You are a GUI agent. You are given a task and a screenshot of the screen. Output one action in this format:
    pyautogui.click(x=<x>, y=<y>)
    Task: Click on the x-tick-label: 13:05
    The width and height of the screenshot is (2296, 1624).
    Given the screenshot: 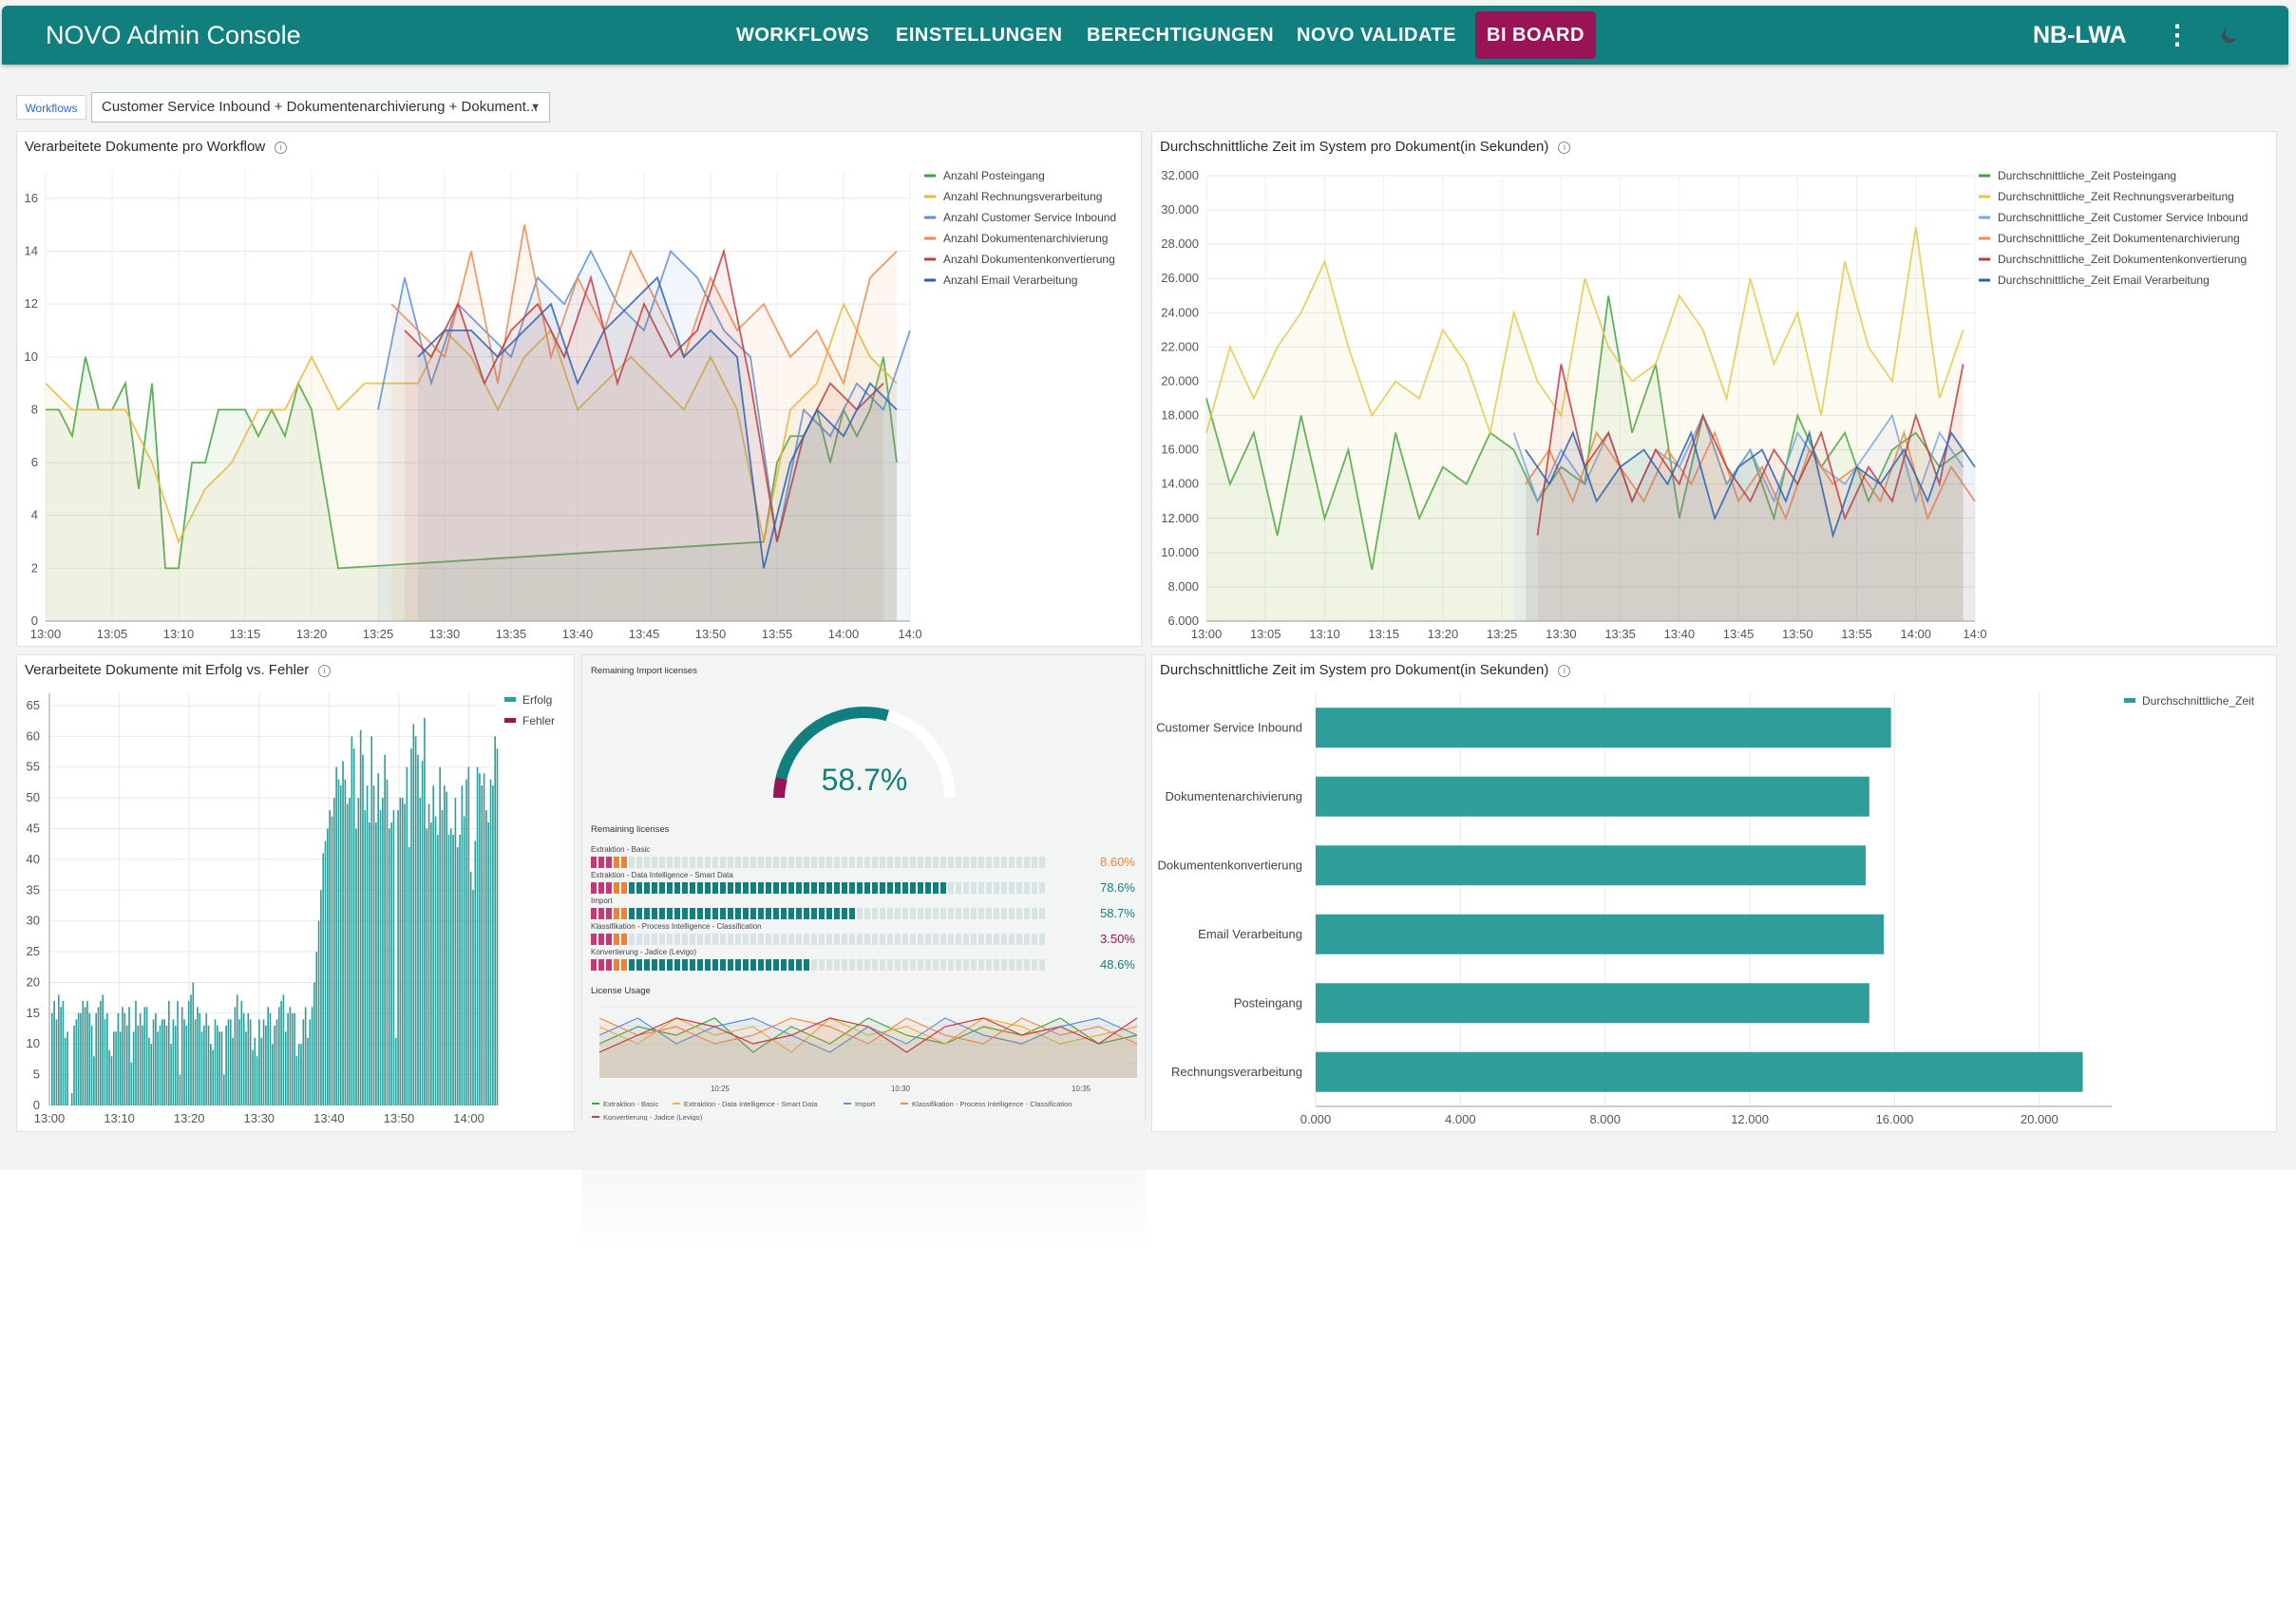 What is the action you would take?
    pyautogui.click(x=1266, y=634)
    